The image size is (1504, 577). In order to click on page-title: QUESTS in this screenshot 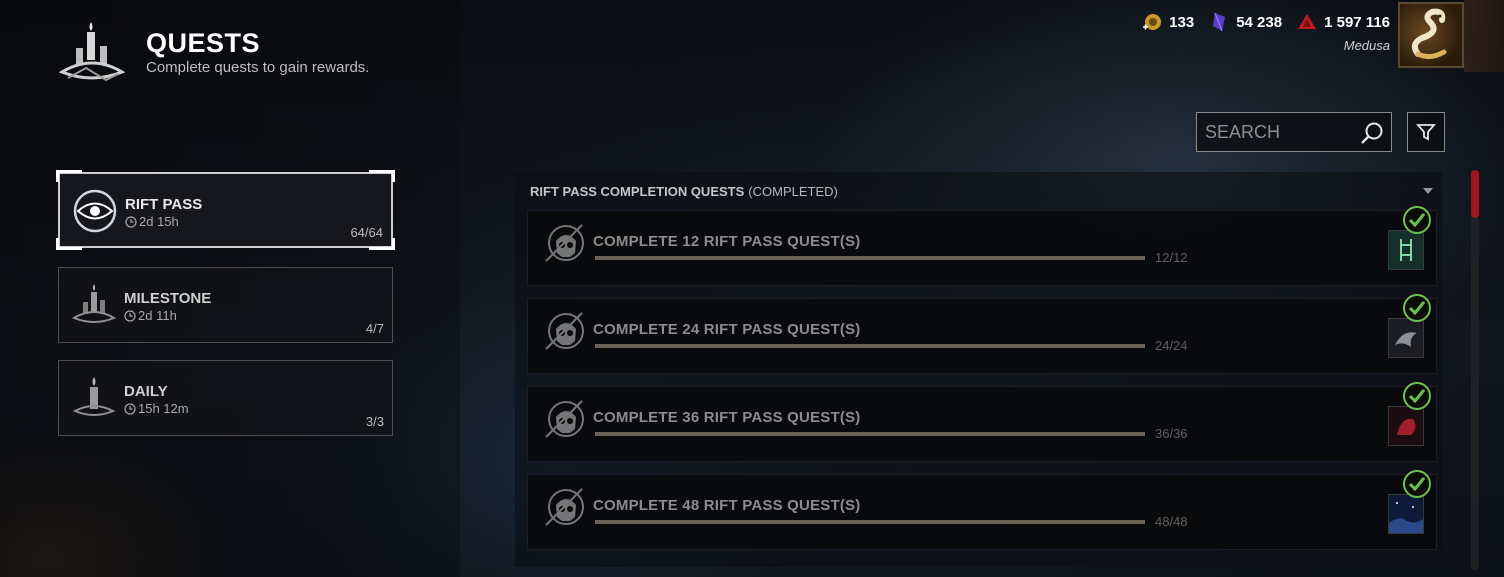, I will do `click(203, 43)`.